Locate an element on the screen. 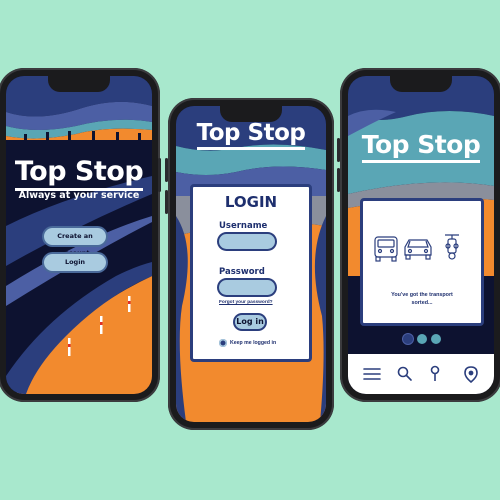  location-nav-button is located at coordinates (435, 375).